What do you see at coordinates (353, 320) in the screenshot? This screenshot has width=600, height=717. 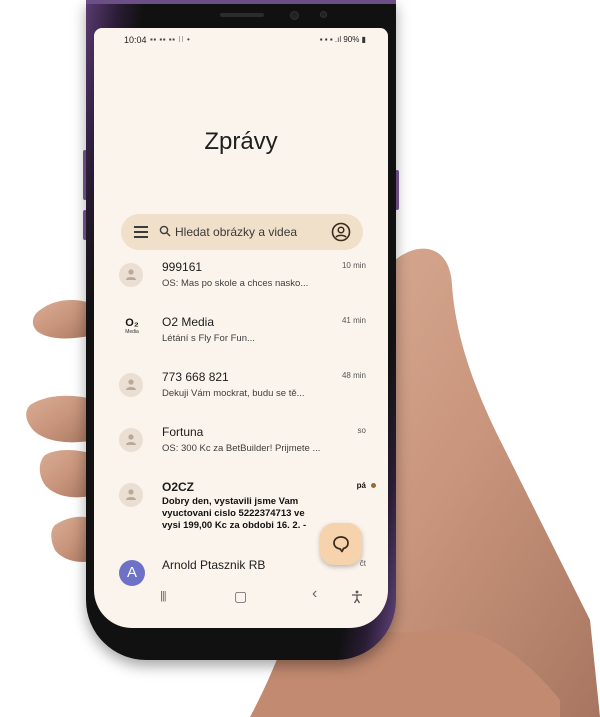 I see `conversation-time: 41 min` at bounding box center [353, 320].